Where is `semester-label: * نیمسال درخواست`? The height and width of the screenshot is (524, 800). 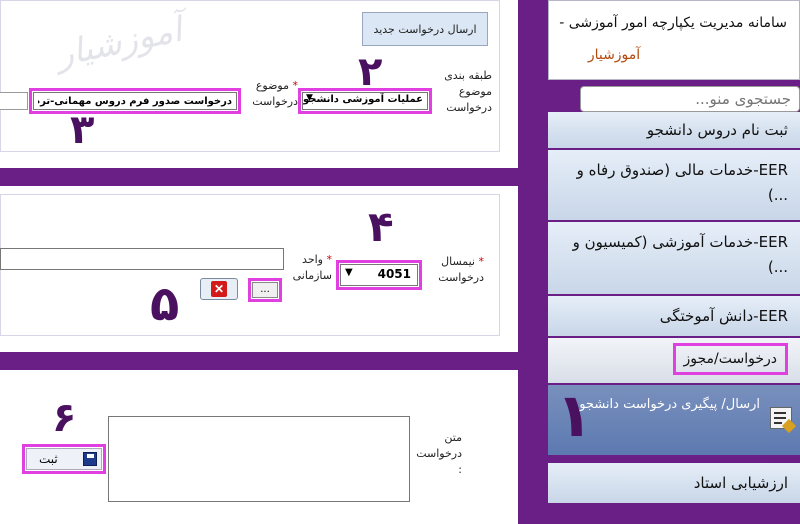
semester-label: * نیمسال درخواست is located at coordinates (461, 269).